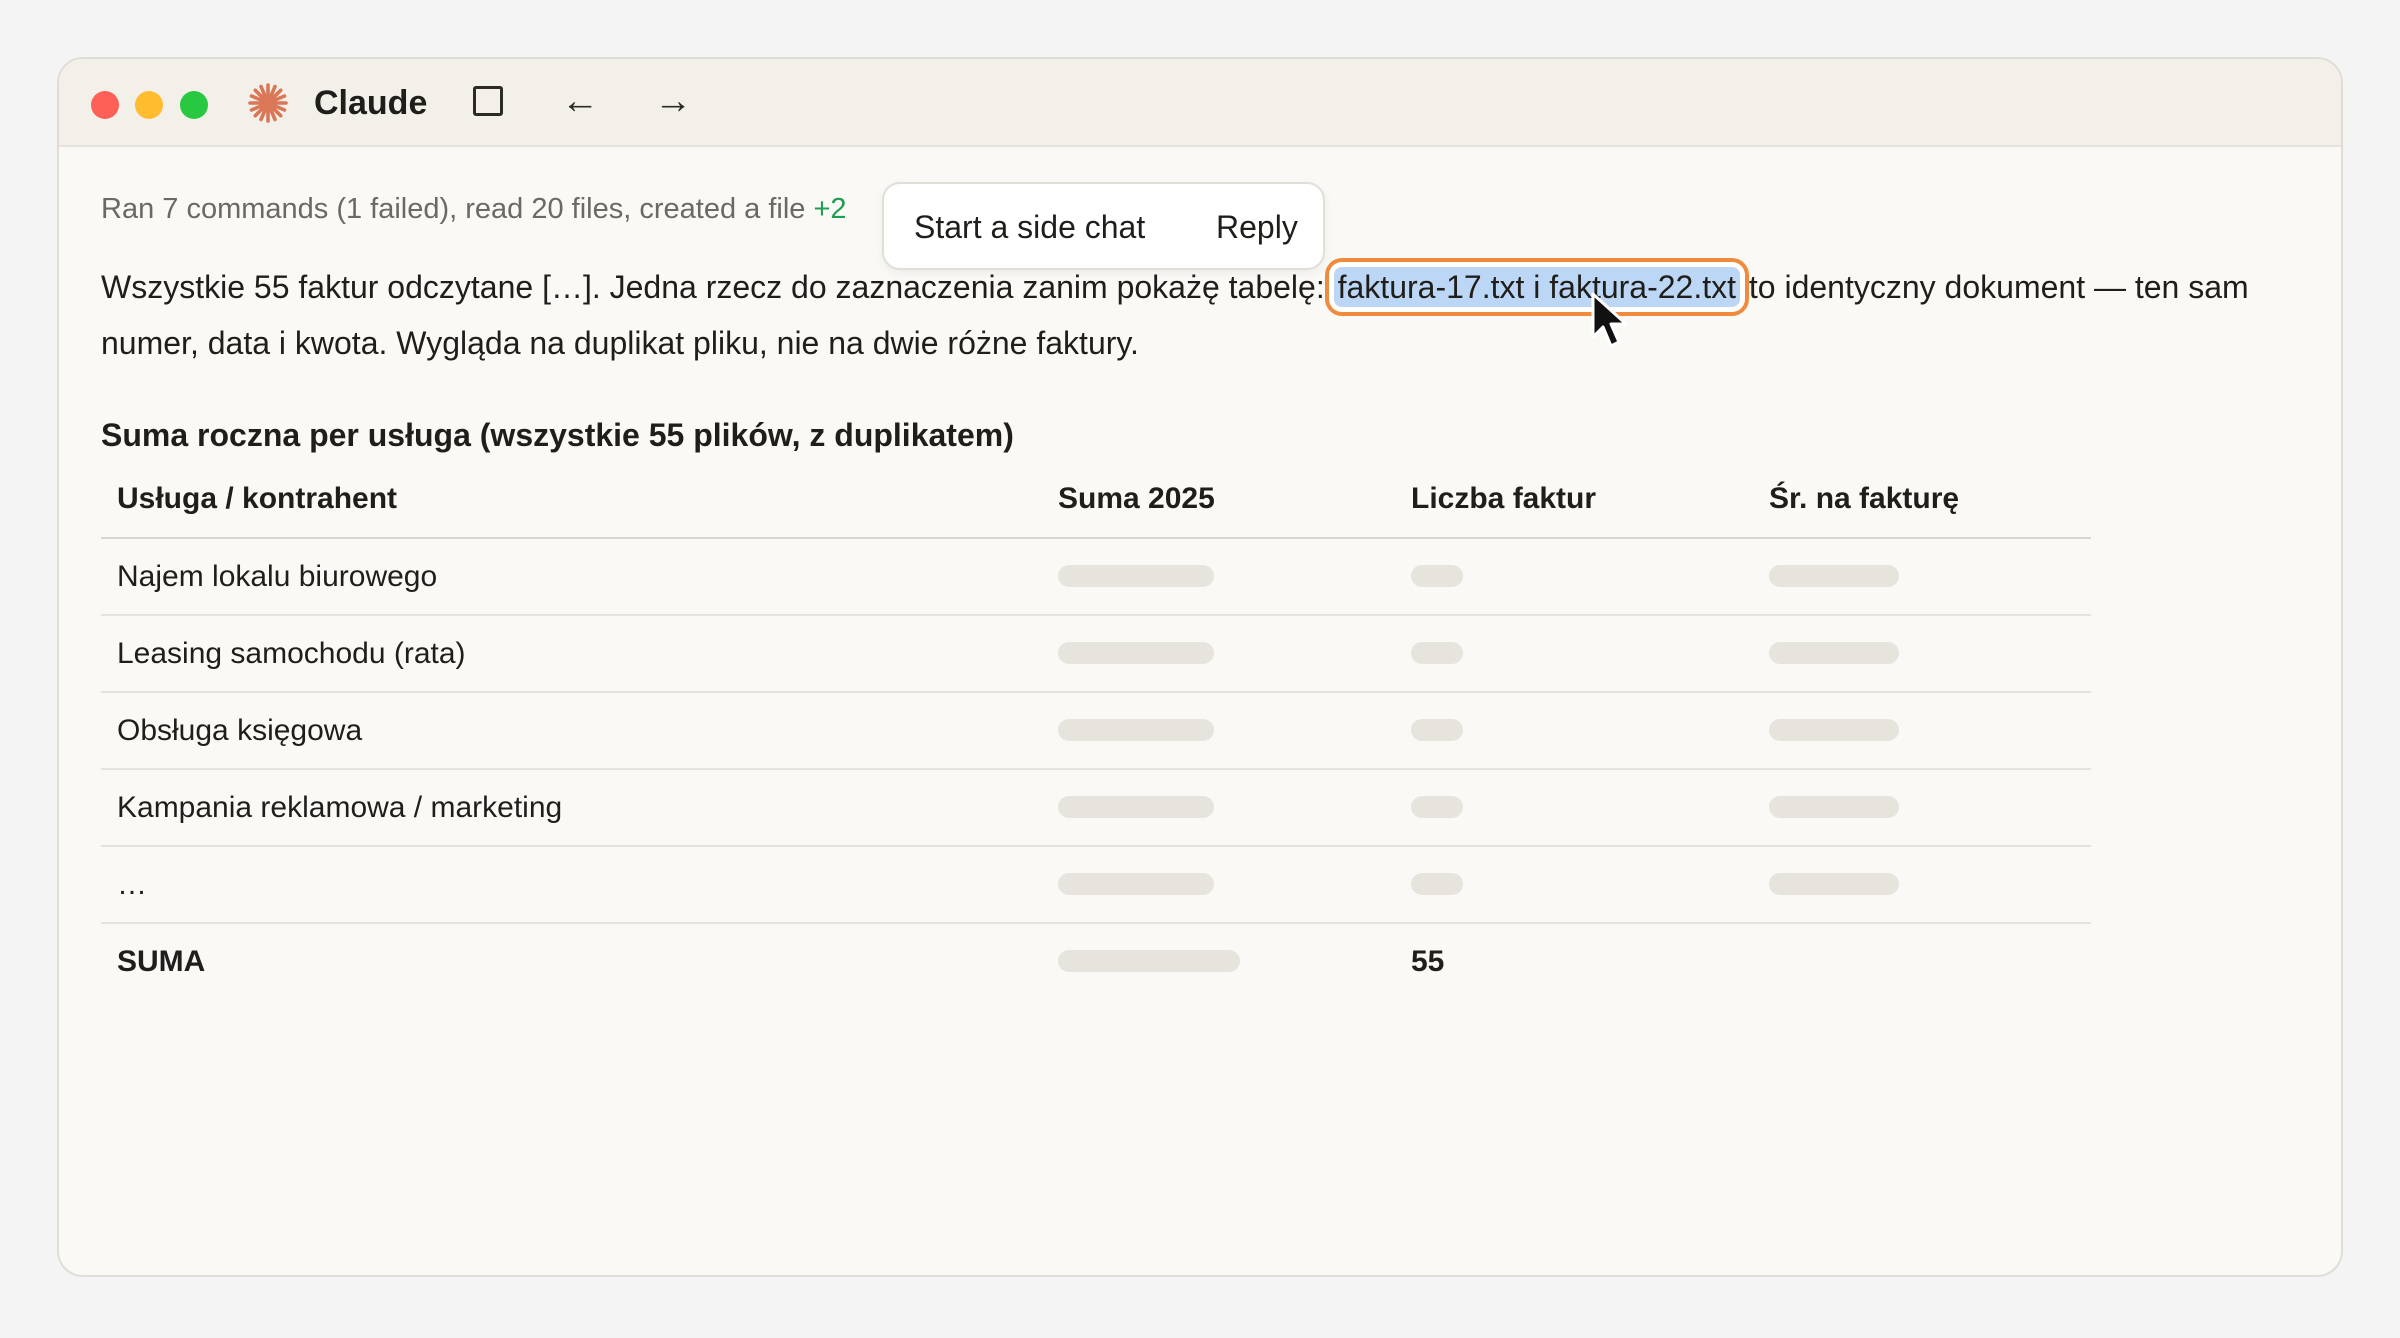 This screenshot has width=2400, height=1338. What do you see at coordinates (105, 105) in the screenshot?
I see `close-window-button` at bounding box center [105, 105].